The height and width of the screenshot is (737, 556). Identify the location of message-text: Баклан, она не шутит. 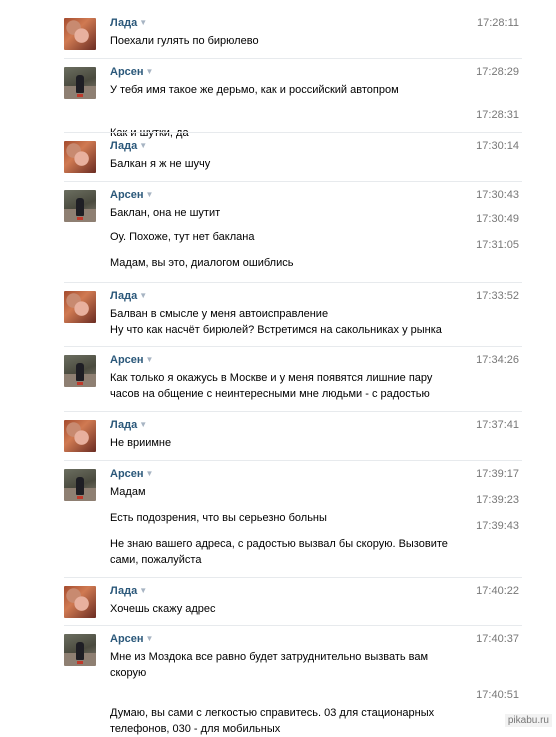
(290, 213).